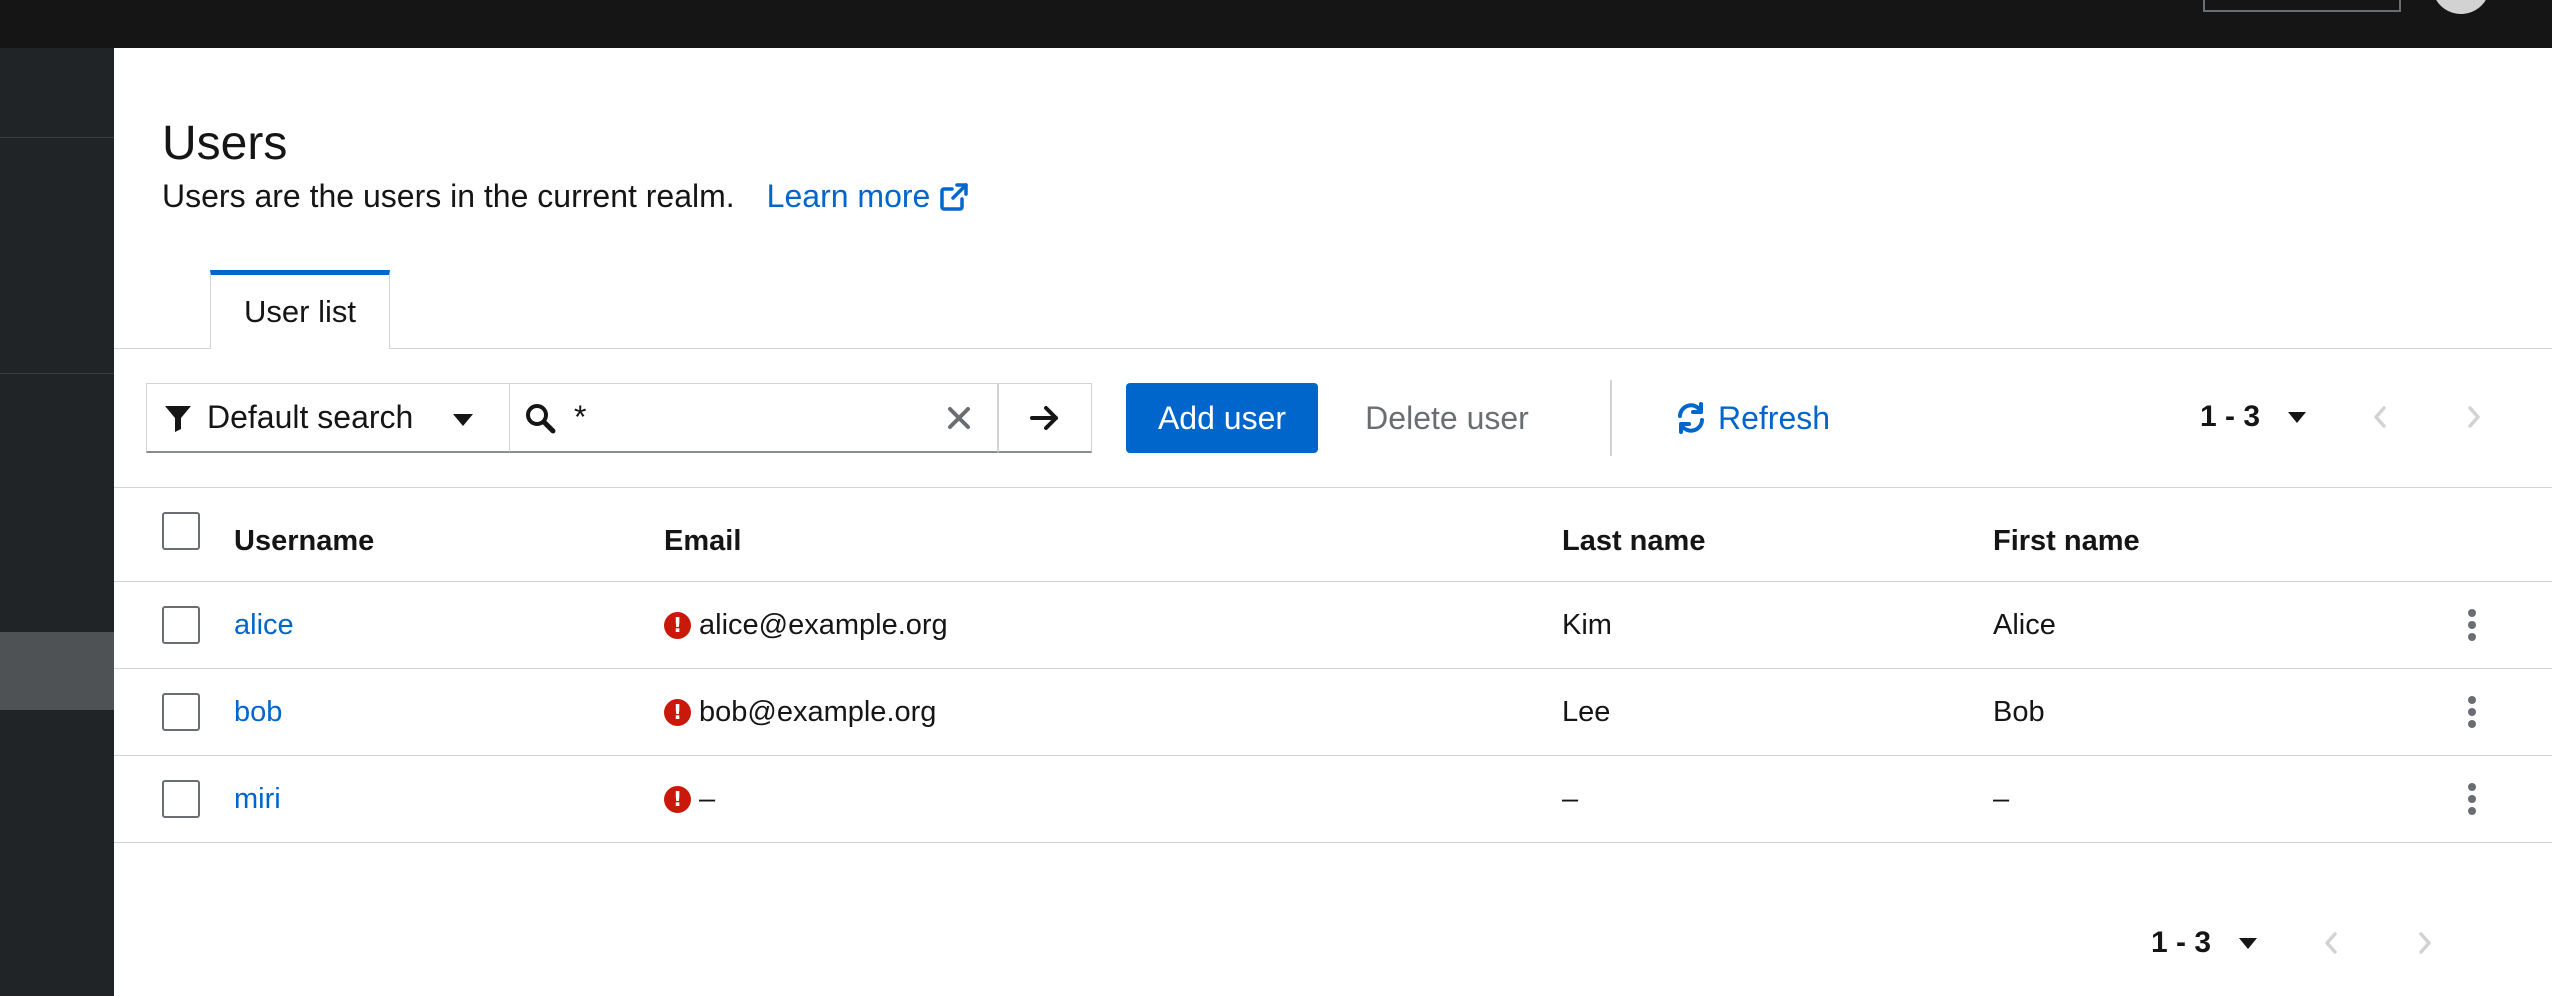 This screenshot has height=996, width=2552. I want to click on email-value: alice@example.org, so click(823, 624).